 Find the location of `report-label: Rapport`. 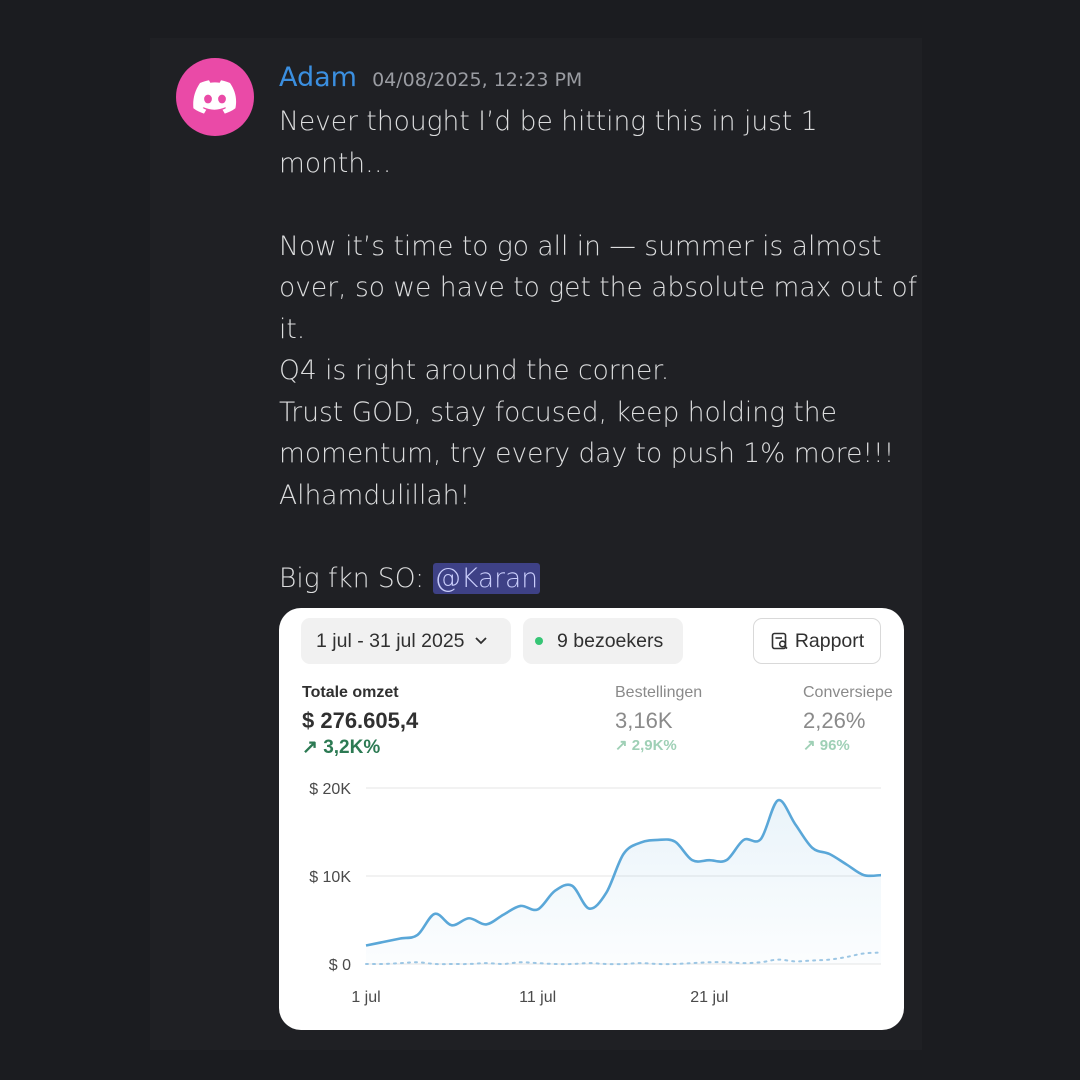

report-label: Rapport is located at coordinates (829, 640).